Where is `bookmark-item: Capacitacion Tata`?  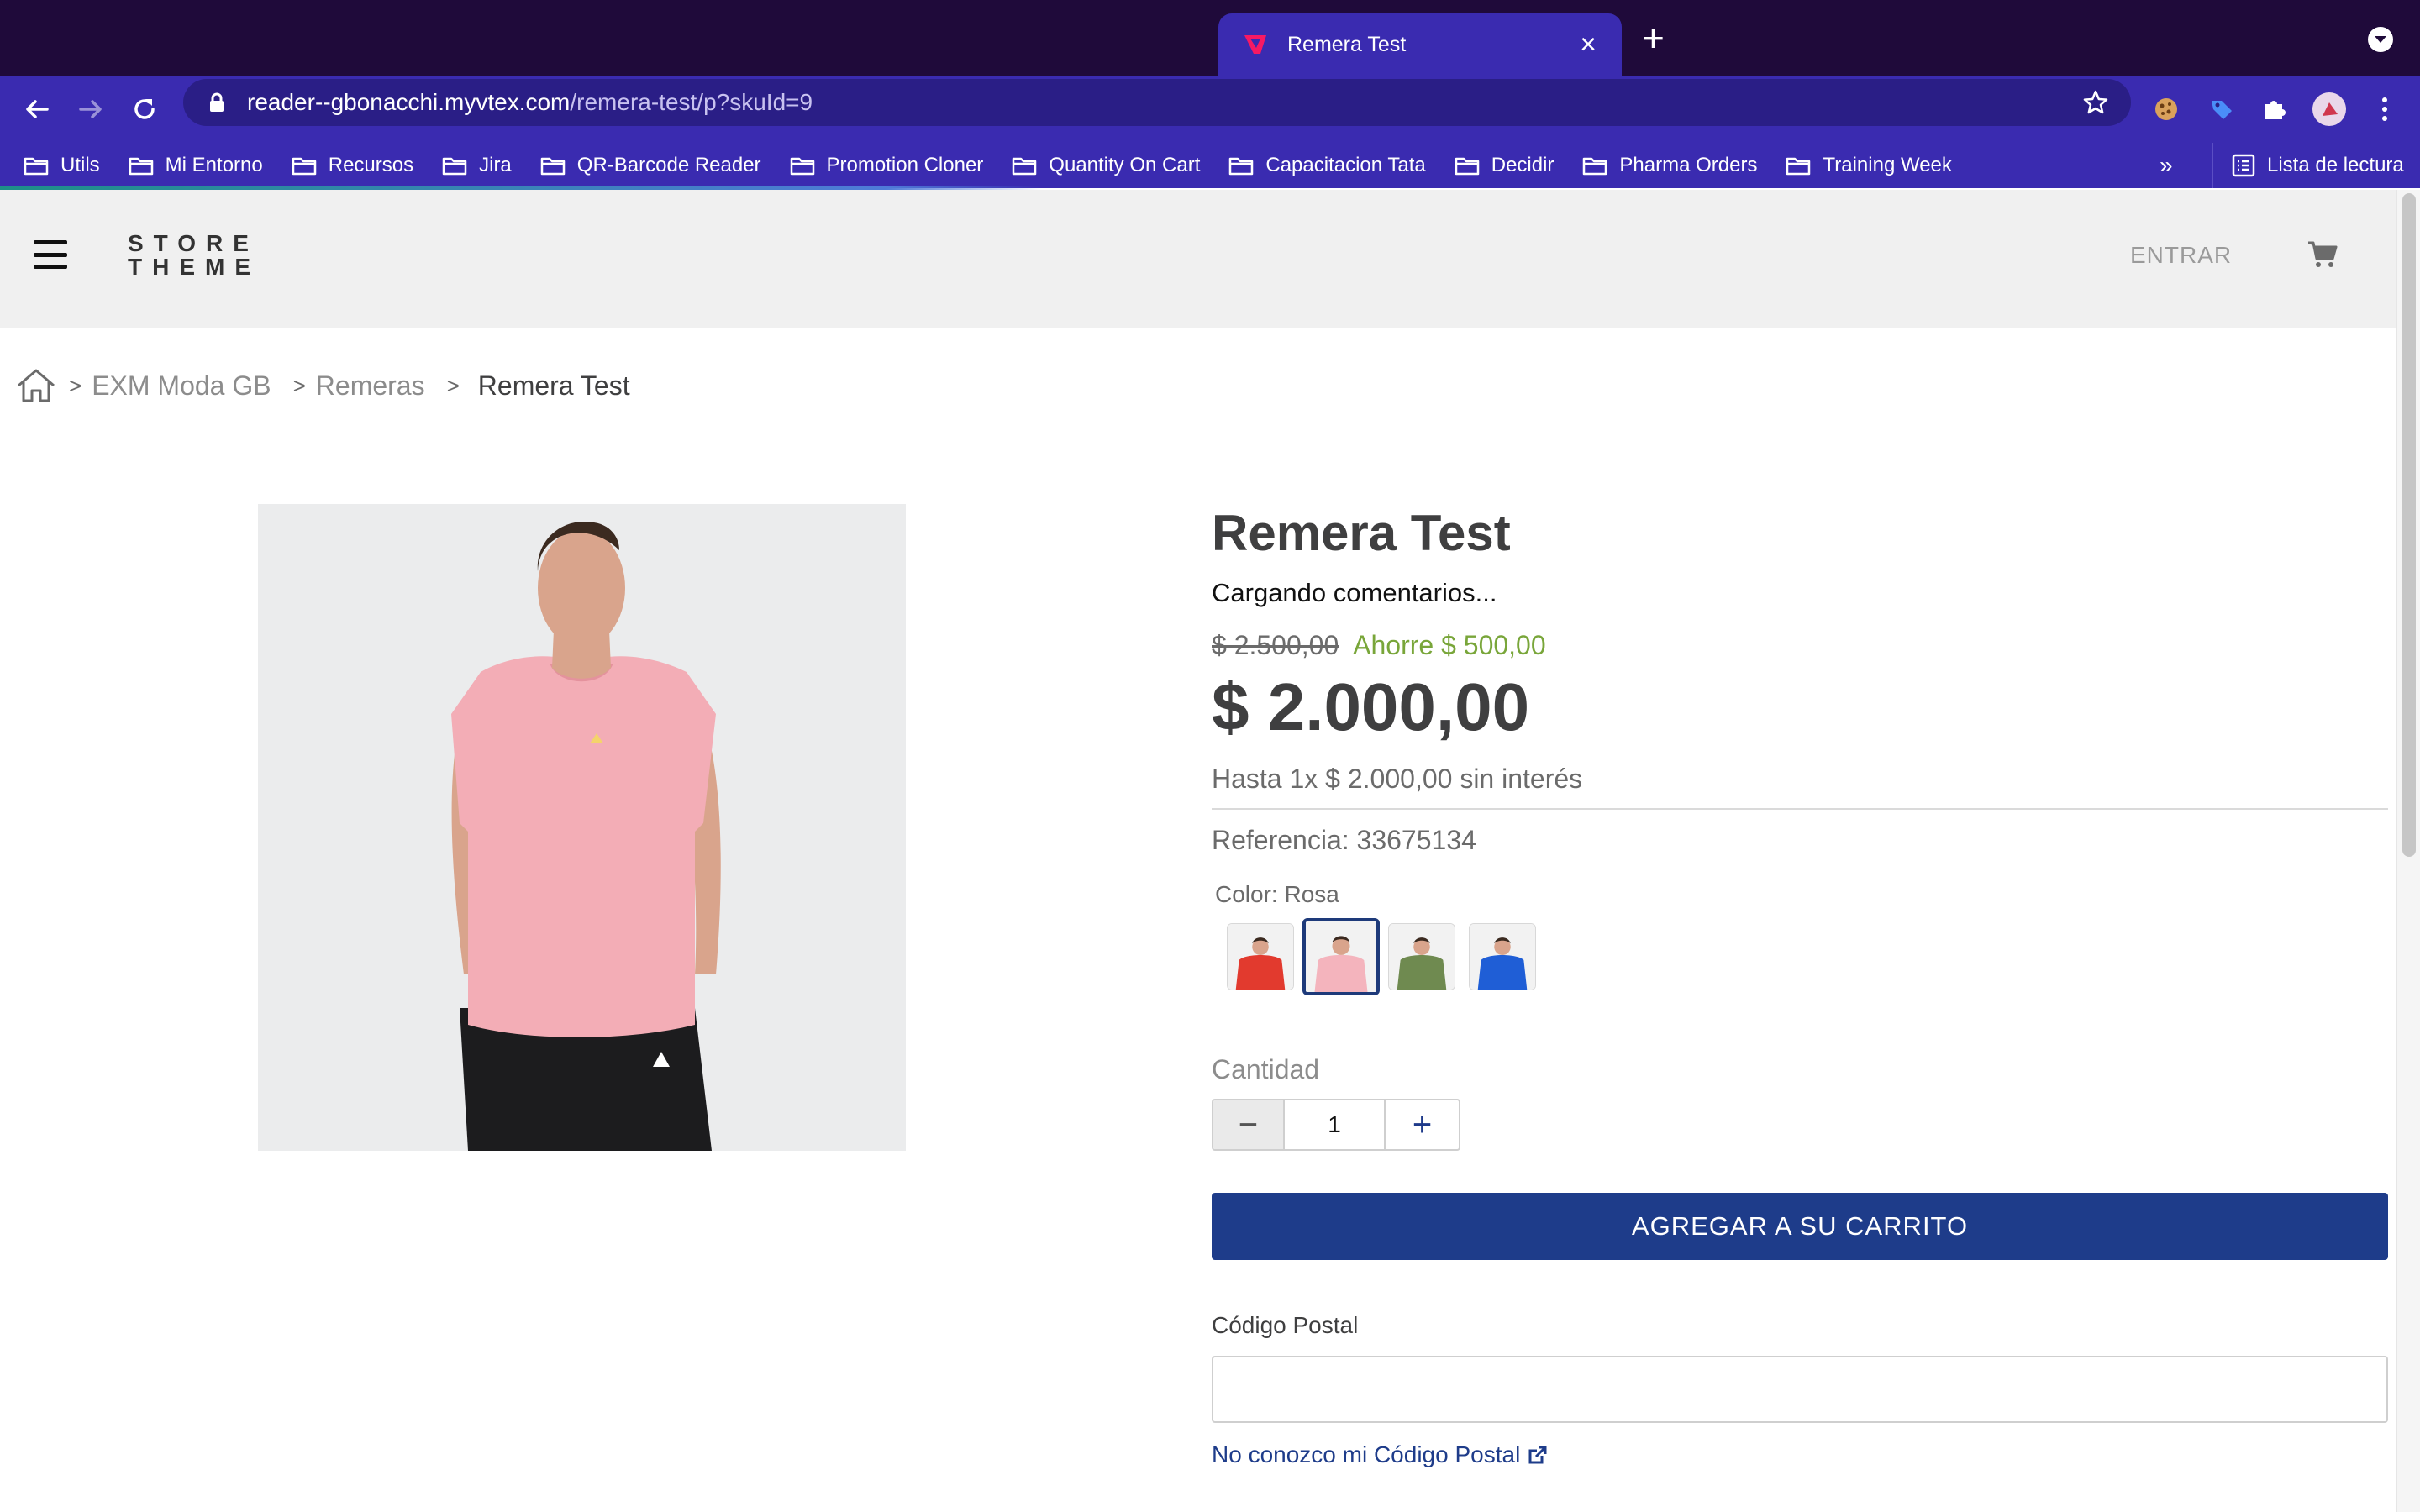
bookmark-item: Capacitacion Tata is located at coordinates (1327, 165).